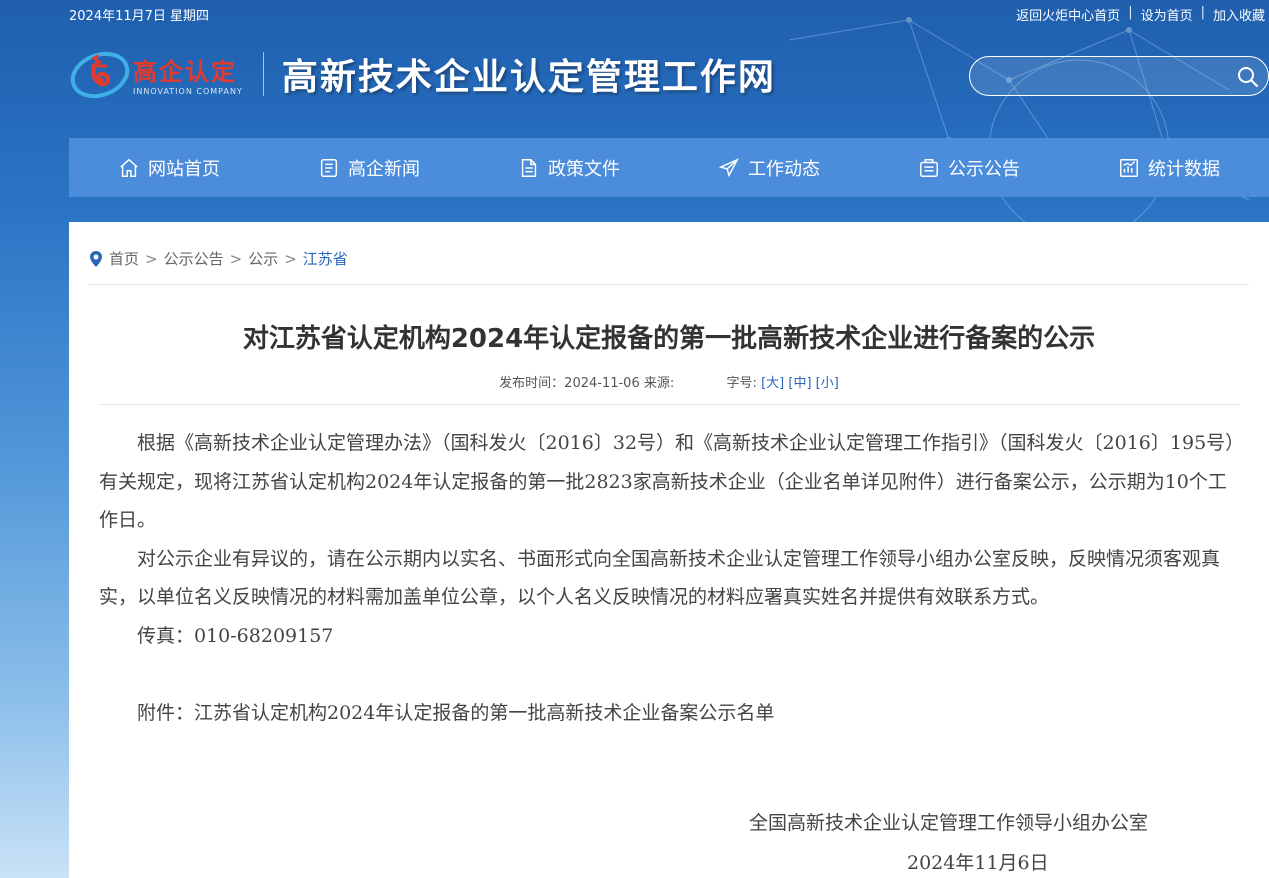  I want to click on breadcrumb-notices: 公示公告, so click(194, 258).